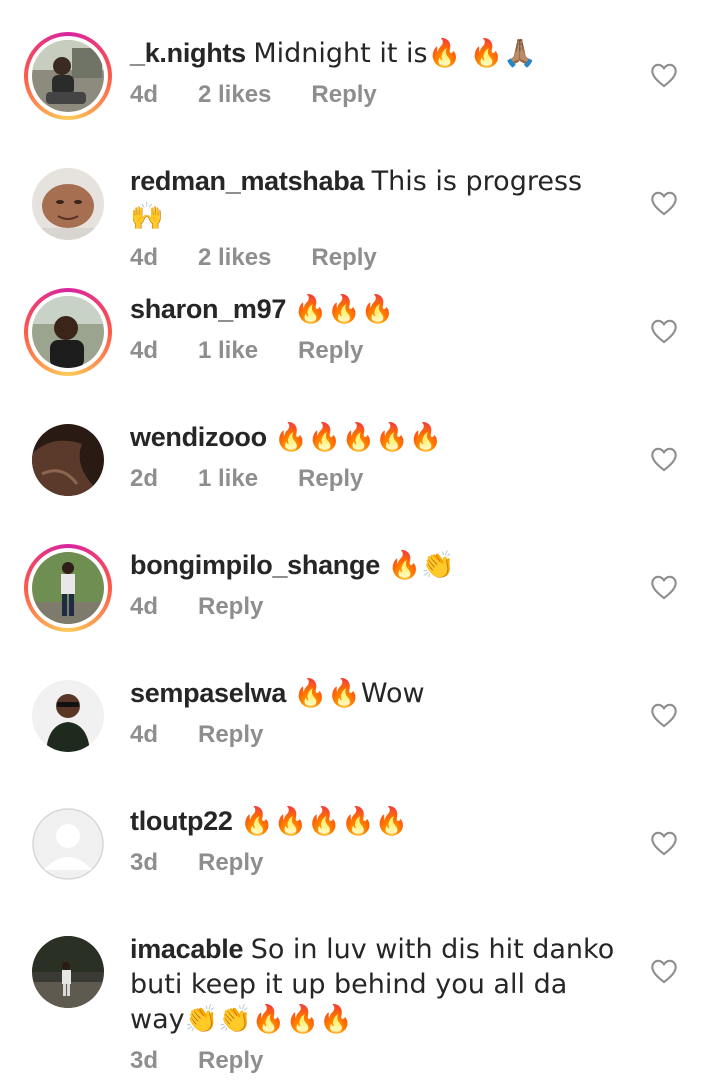 The width and height of the screenshot is (720, 1082). I want to click on comment-username: sharon_m97, so click(208, 309).